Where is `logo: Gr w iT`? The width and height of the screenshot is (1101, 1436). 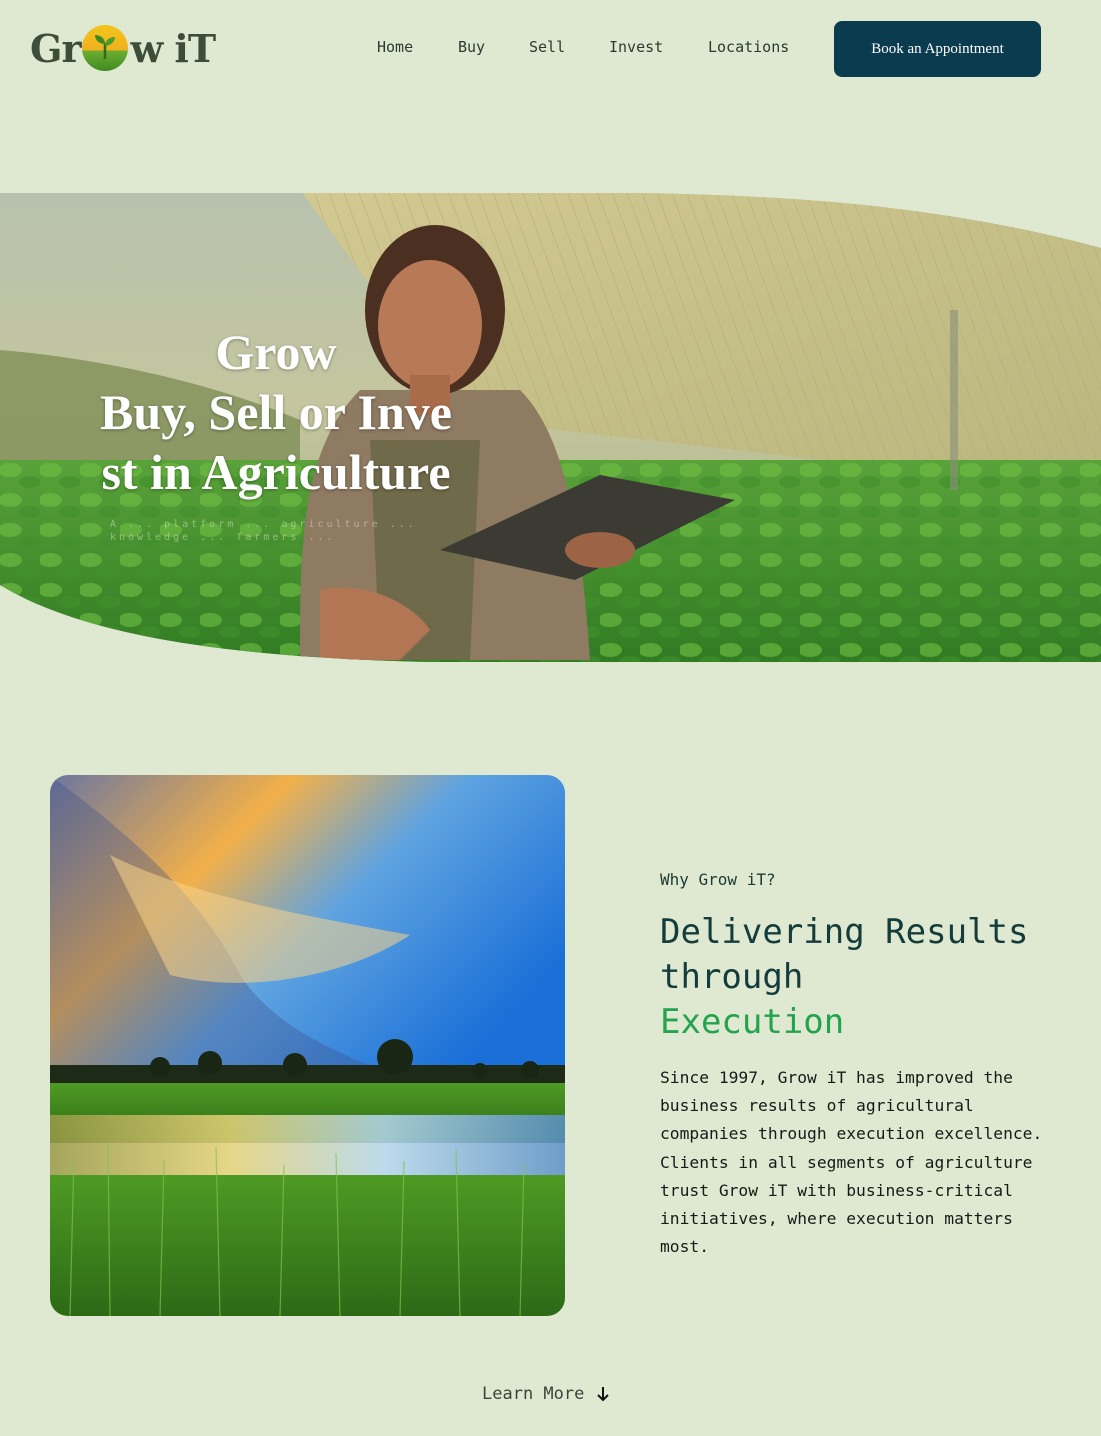
logo: Gr w iT is located at coordinates (123, 48).